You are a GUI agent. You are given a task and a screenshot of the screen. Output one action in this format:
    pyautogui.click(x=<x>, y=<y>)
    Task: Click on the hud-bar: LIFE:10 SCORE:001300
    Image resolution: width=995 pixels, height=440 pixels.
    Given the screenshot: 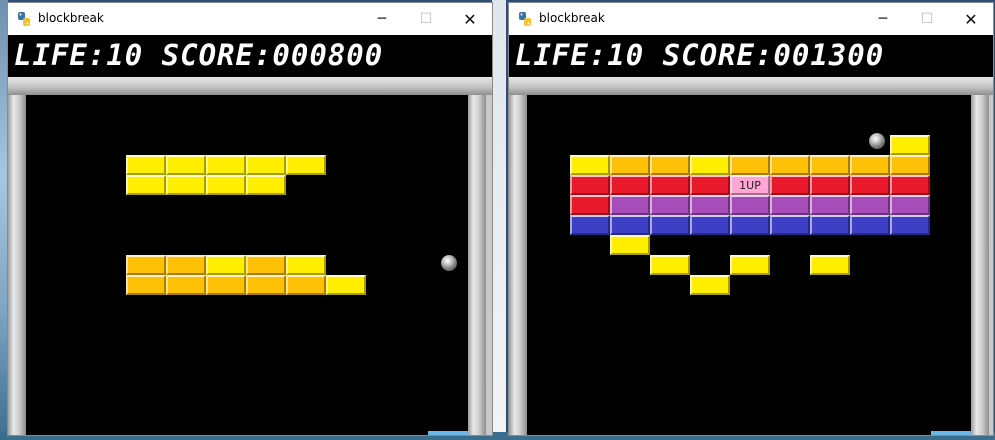 What is the action you would take?
    pyautogui.click(x=751, y=56)
    